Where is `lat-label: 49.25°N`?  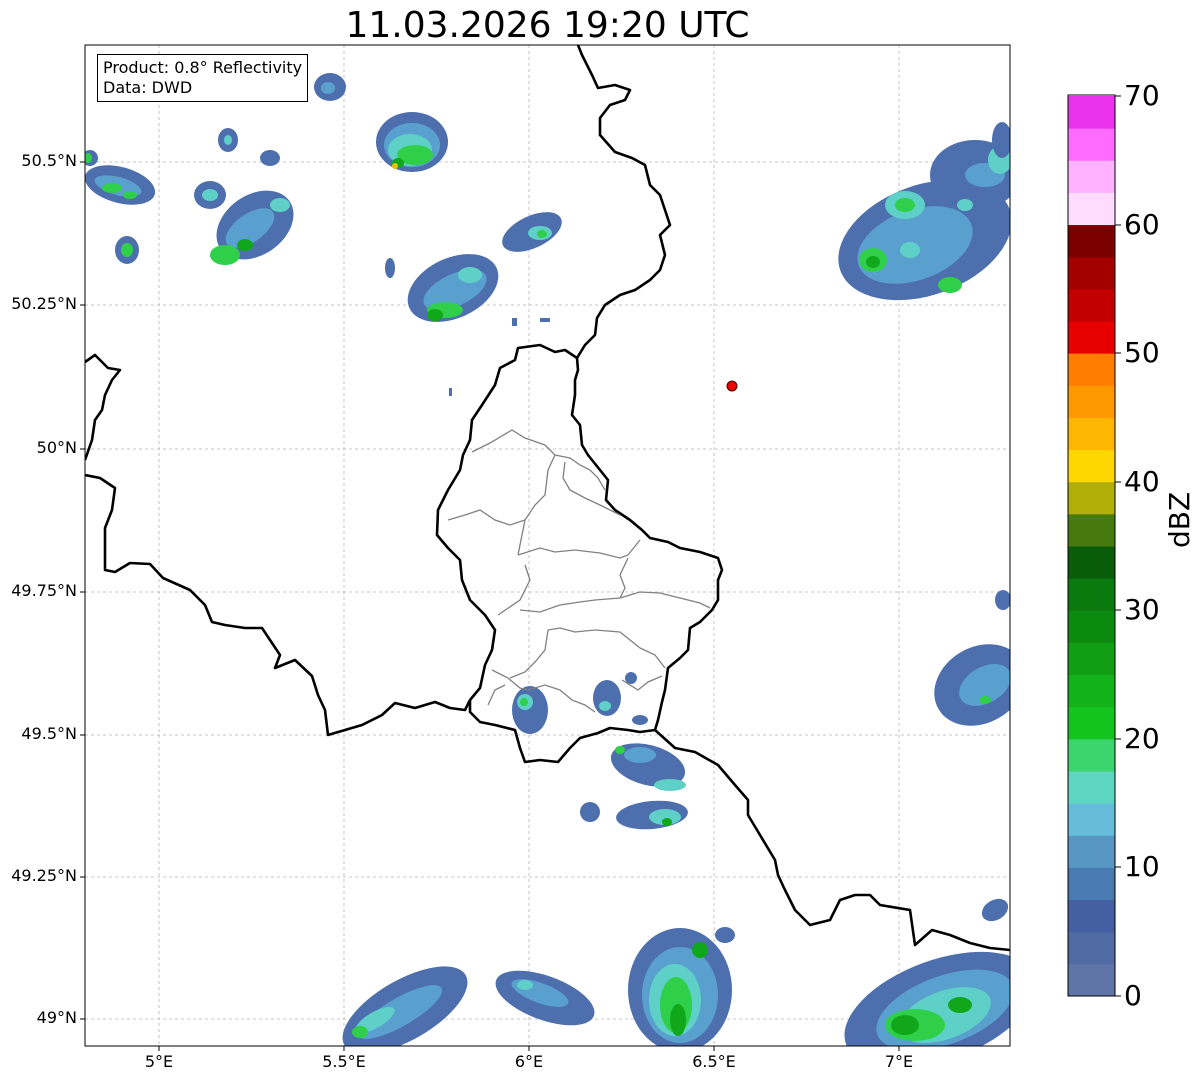
lat-label: 49.25°N is located at coordinates (44, 875).